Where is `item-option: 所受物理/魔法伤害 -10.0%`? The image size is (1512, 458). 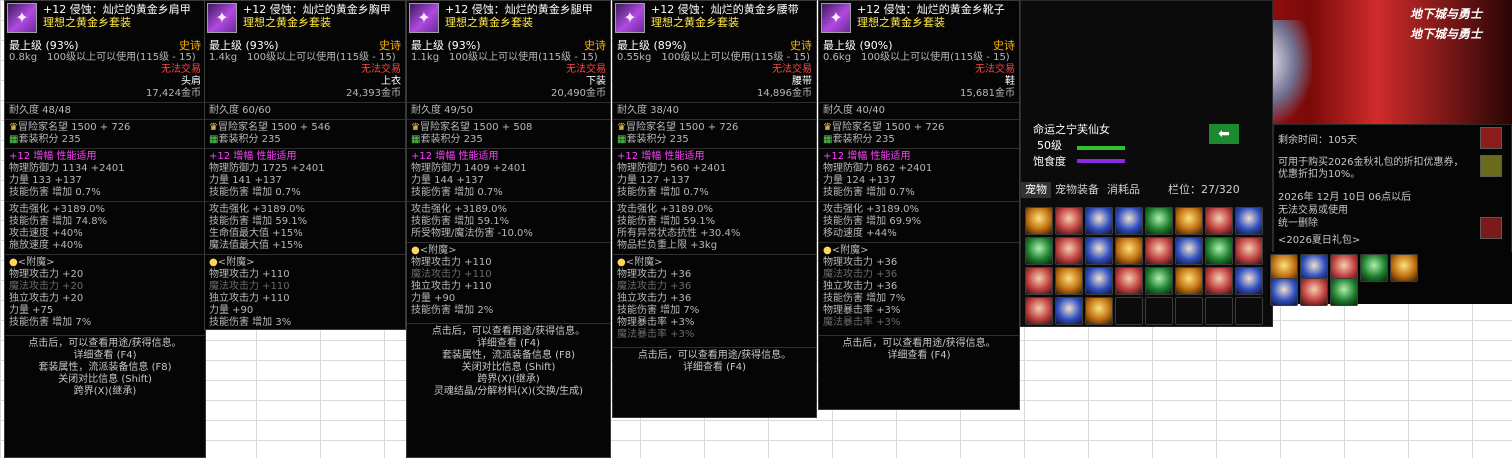
item-option: 所受物理/魔法伤害 -10.0% is located at coordinates (472, 233).